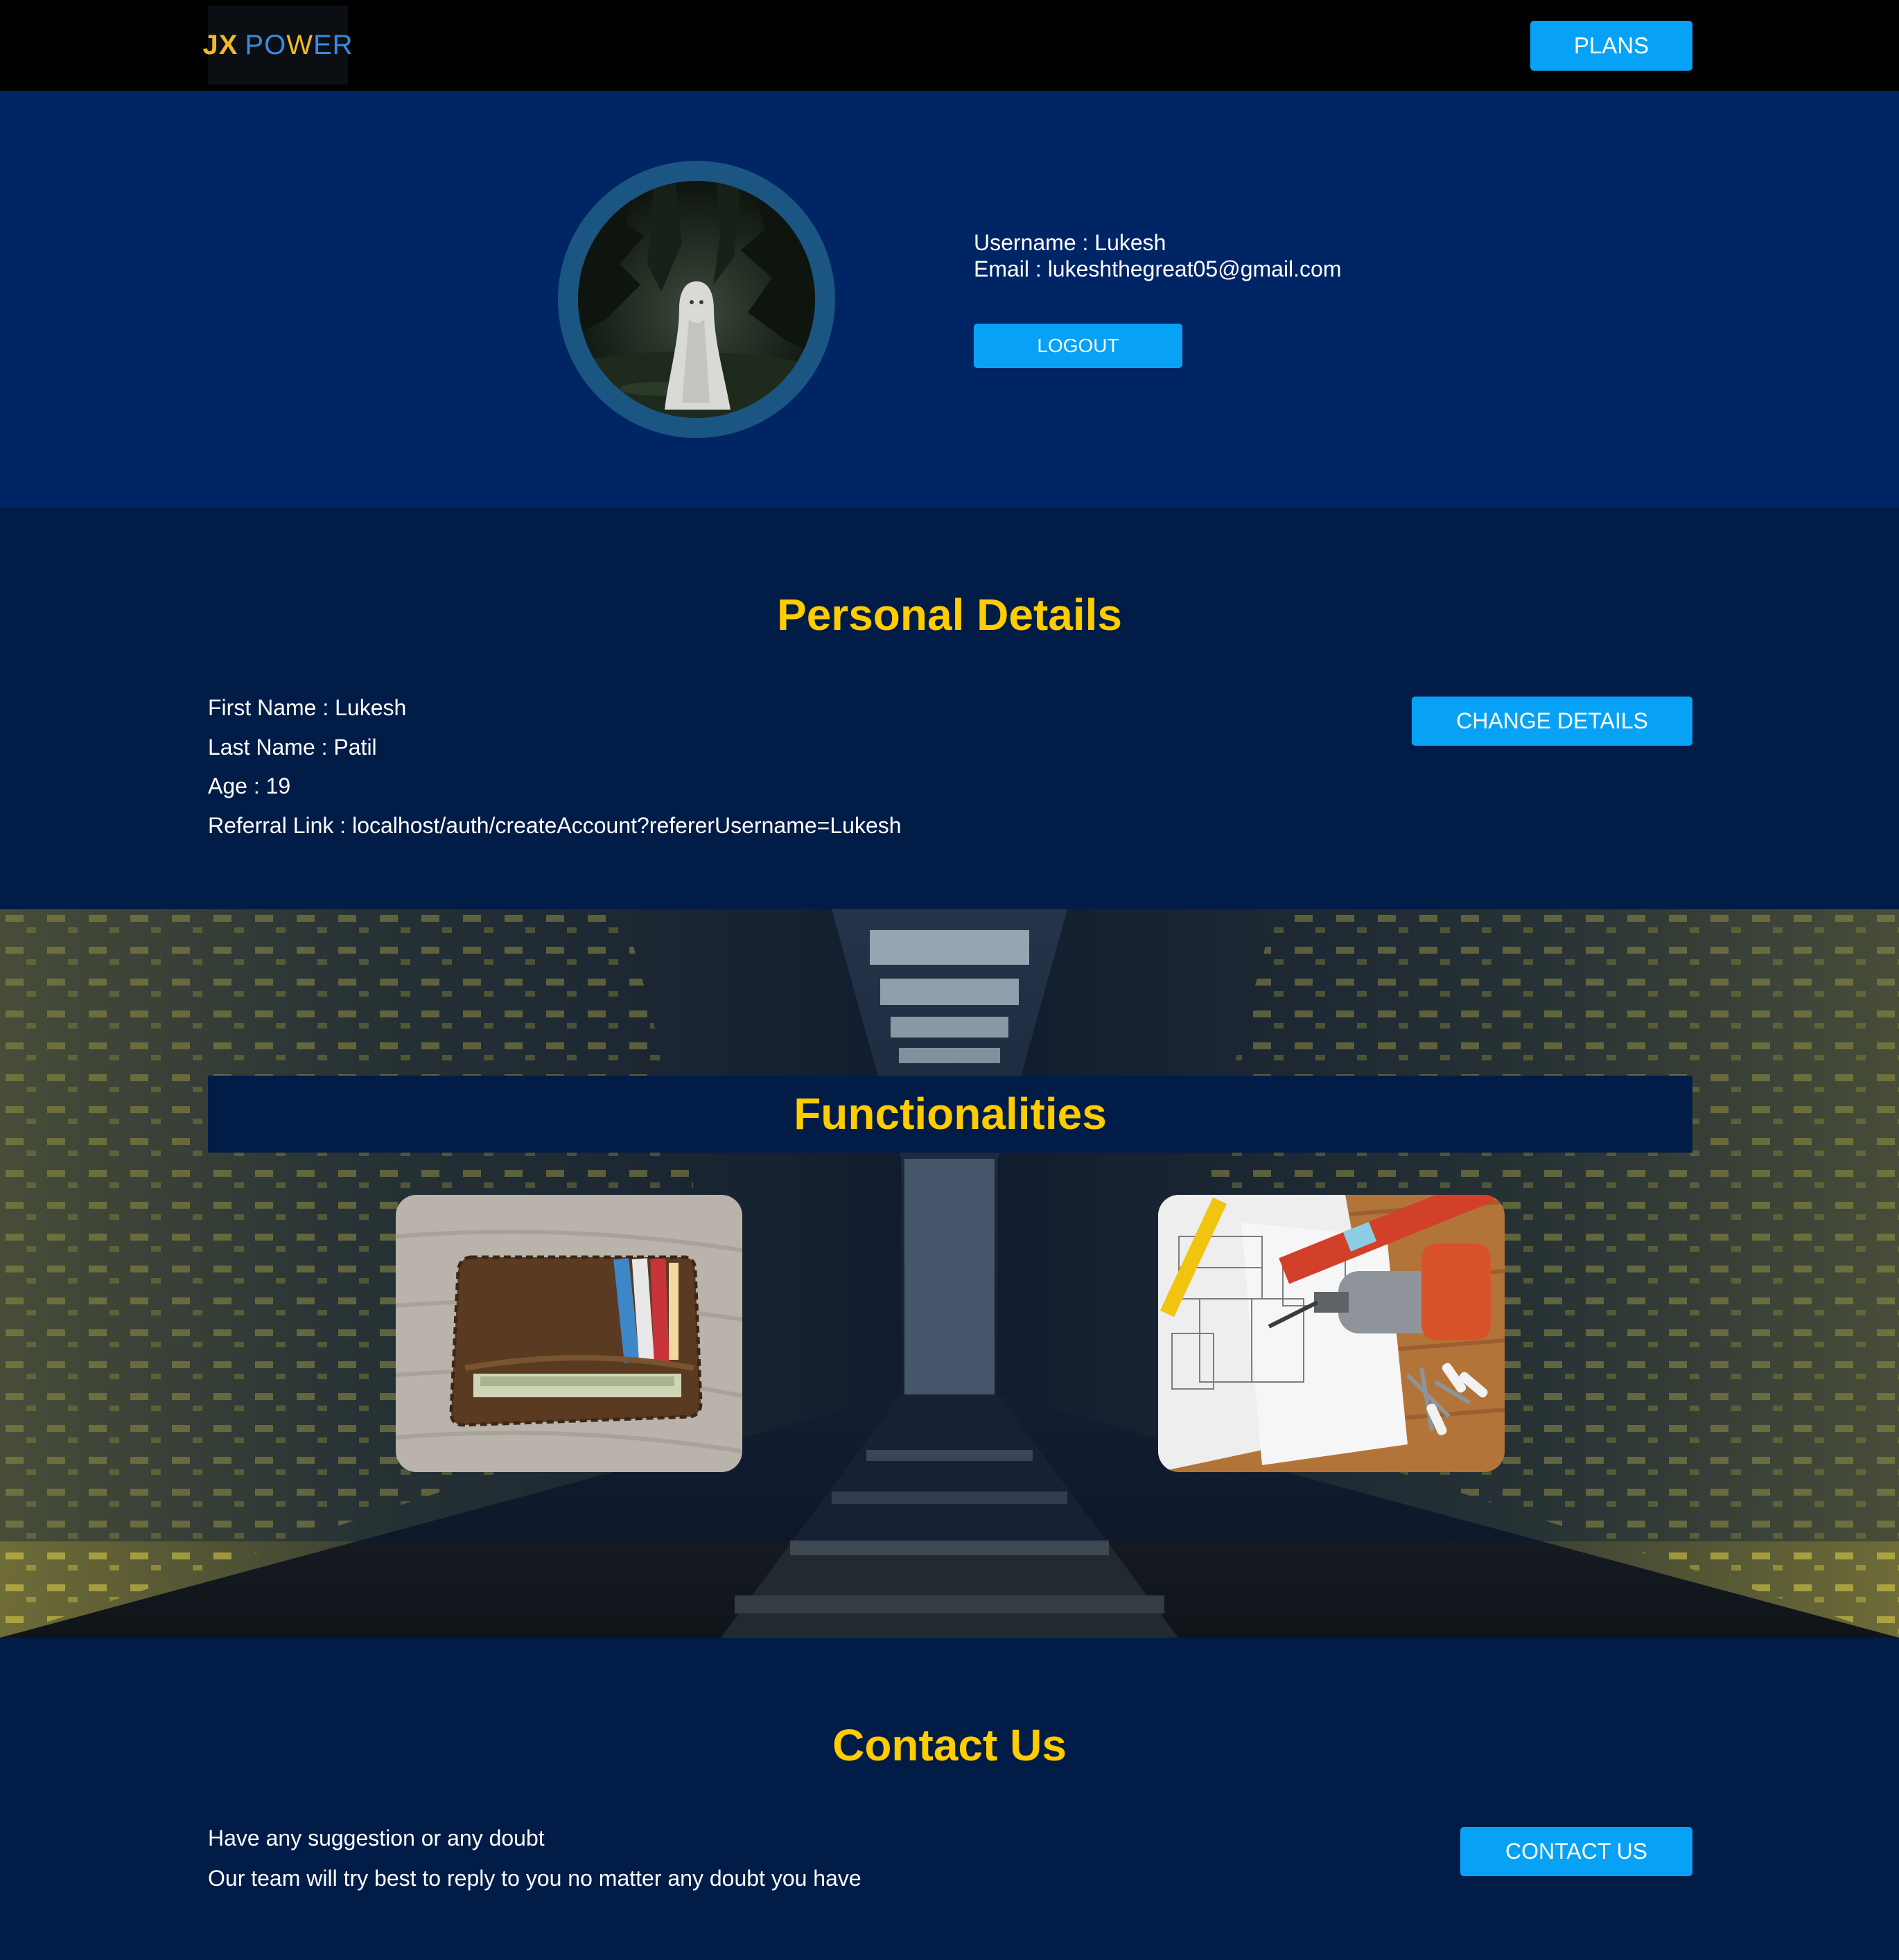 This screenshot has height=1960, width=1899. I want to click on functionalities-title-bar: Functionalities, so click(950, 1114).